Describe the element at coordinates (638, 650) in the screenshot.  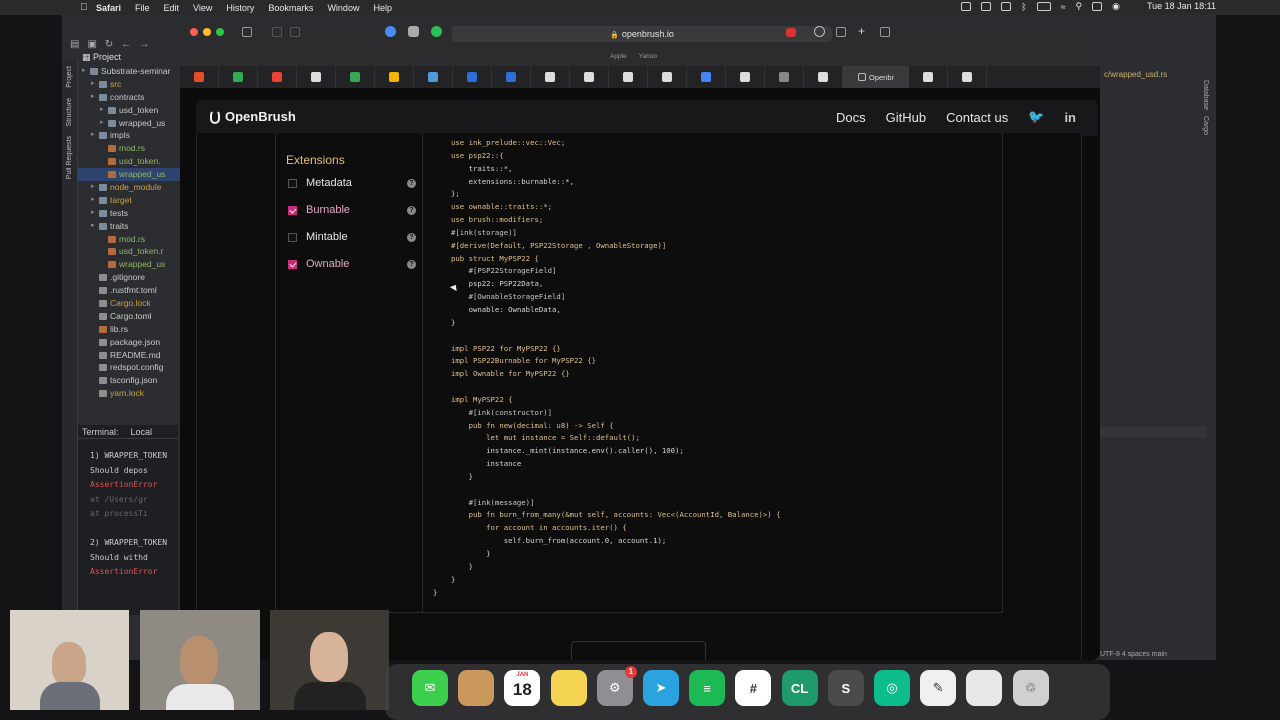
I see `download-button` at that location.